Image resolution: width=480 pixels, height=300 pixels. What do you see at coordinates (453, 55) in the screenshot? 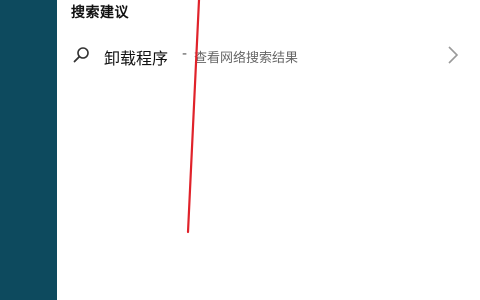
I see `chevron-right-icon` at bounding box center [453, 55].